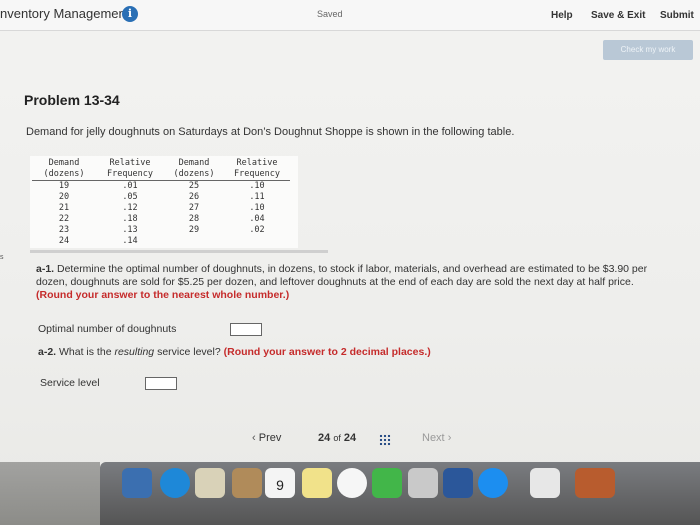 The width and height of the screenshot is (700, 525). What do you see at coordinates (648, 50) in the screenshot?
I see `check-my-work-button: Check my work` at bounding box center [648, 50].